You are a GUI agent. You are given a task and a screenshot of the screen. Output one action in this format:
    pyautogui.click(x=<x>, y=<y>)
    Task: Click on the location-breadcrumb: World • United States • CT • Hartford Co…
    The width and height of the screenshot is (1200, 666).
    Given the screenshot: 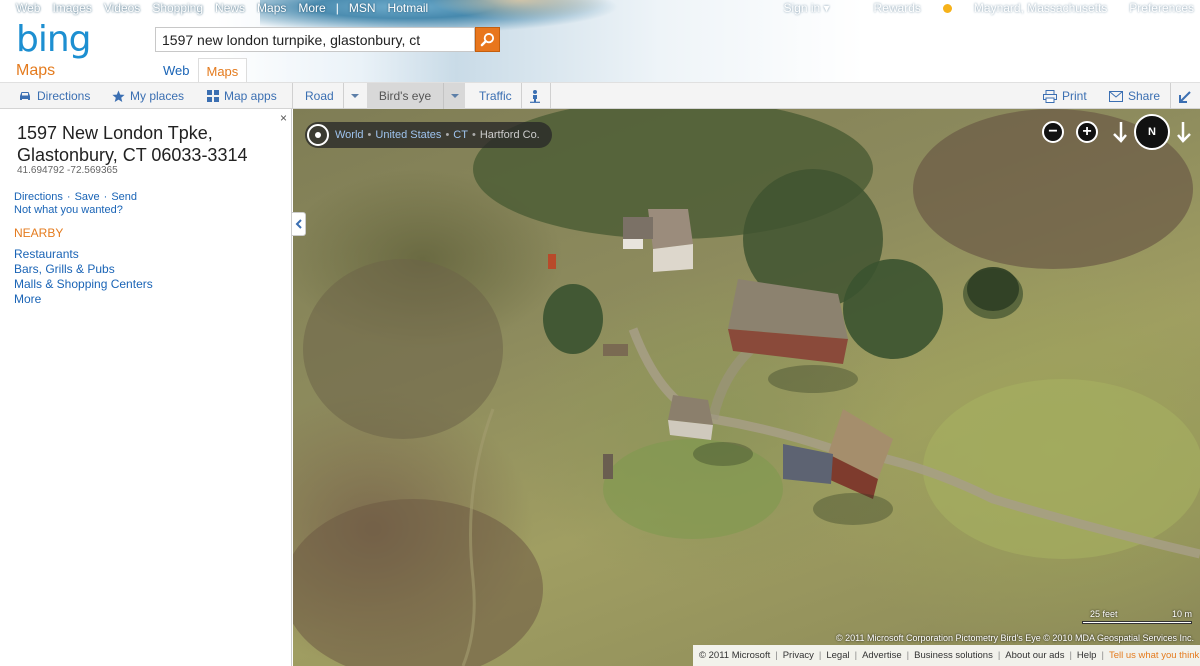 What is the action you would take?
    pyautogui.click(x=428, y=135)
    